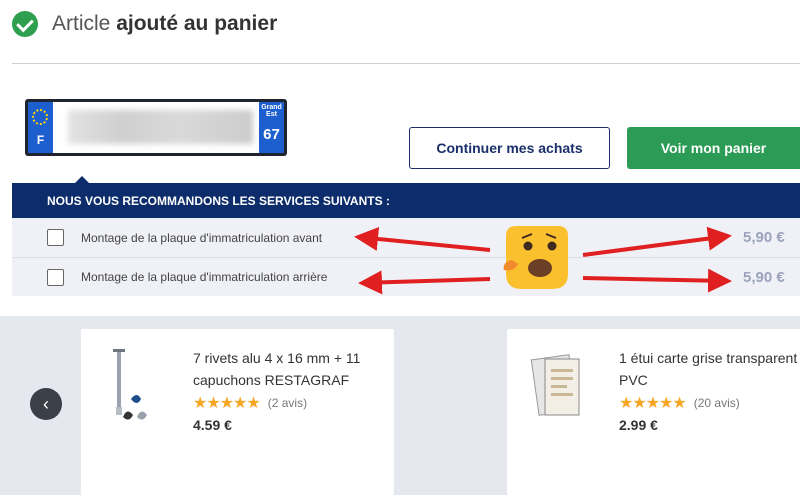 The image size is (800, 495). I want to click on product-price: 4.59 €, so click(212, 425).